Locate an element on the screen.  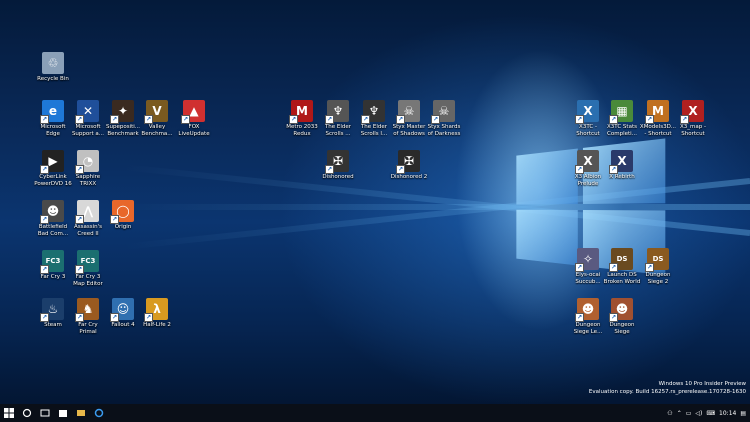
powerdvd-icon: ▶ ↗ is located at coordinates (52, 162).